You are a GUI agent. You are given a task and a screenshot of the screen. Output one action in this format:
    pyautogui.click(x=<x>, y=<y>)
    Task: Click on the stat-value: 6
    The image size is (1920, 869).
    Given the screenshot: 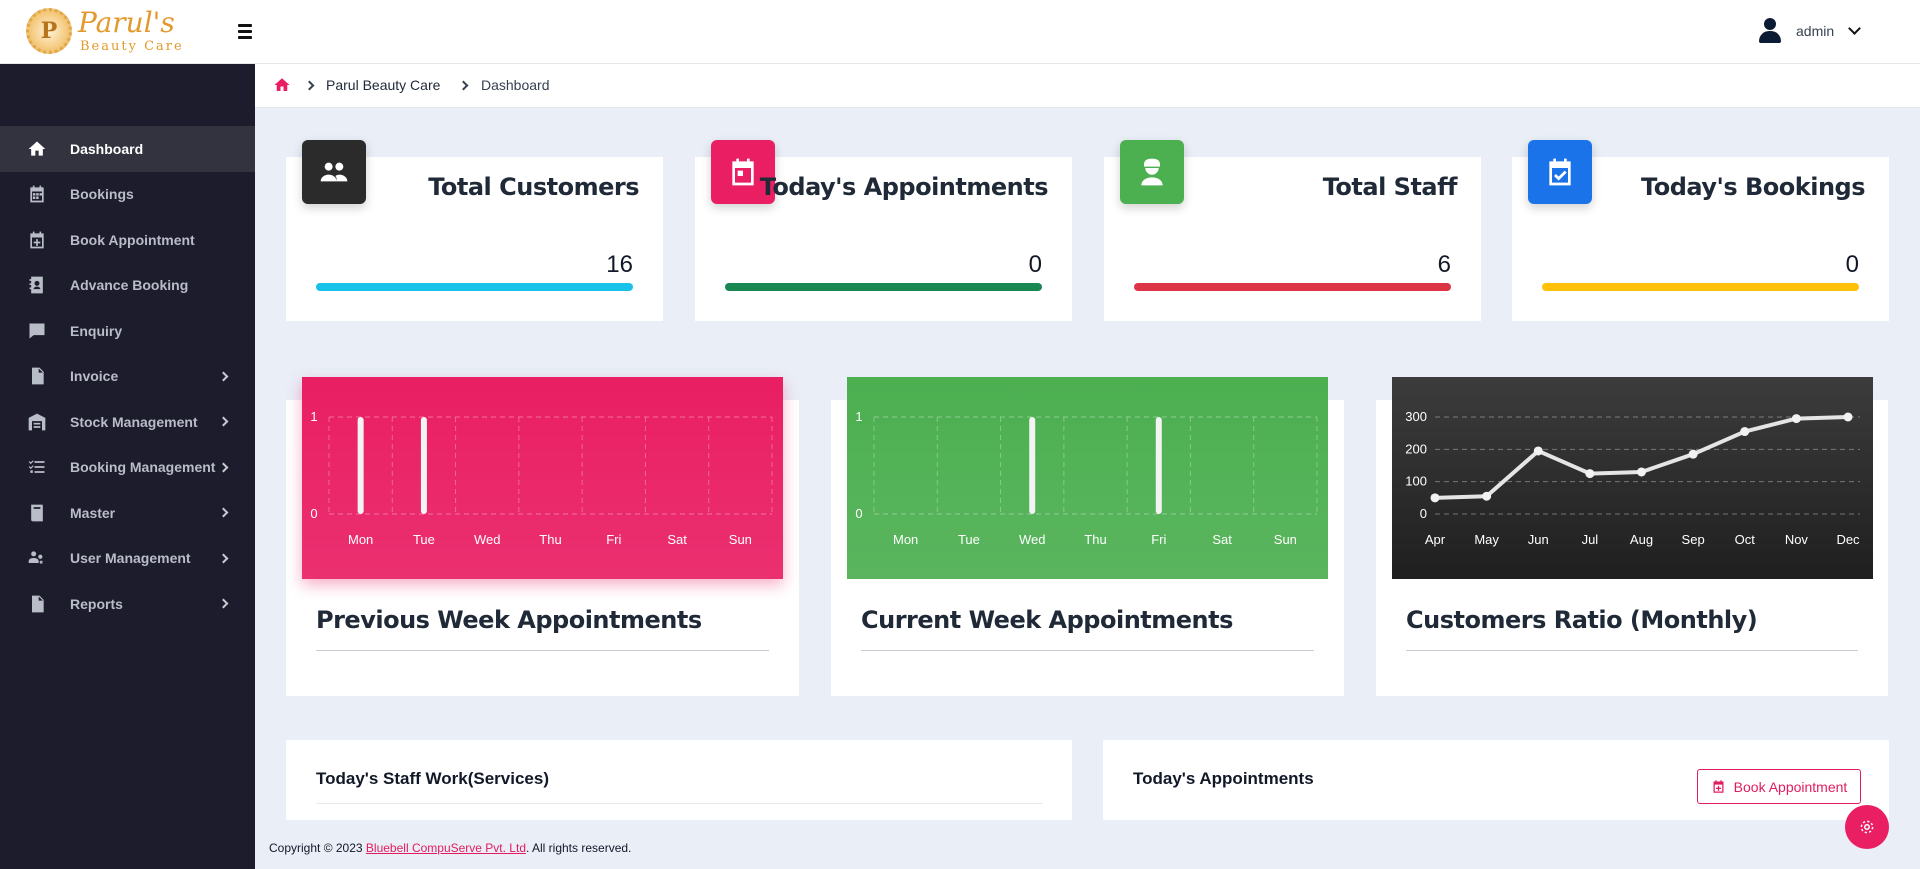 What is the action you would take?
    pyautogui.click(x=1444, y=264)
    